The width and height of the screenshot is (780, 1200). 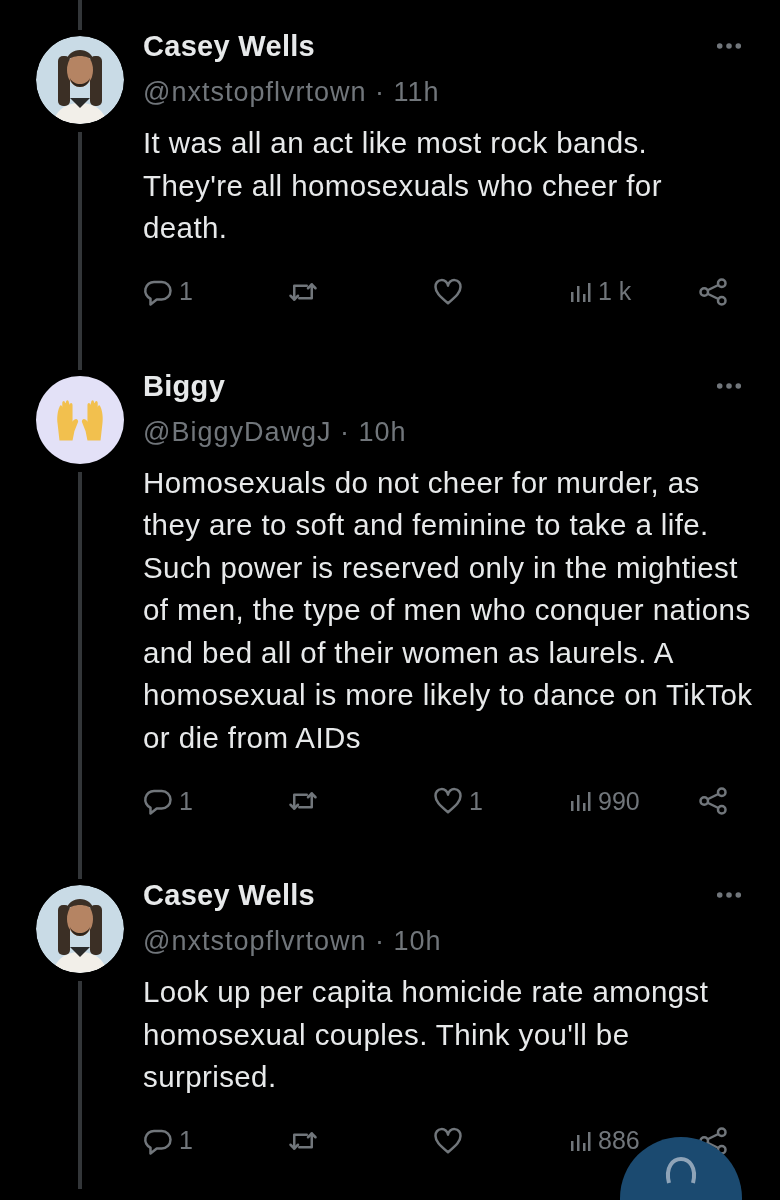 I want to click on view-count: 1 k, so click(x=615, y=291).